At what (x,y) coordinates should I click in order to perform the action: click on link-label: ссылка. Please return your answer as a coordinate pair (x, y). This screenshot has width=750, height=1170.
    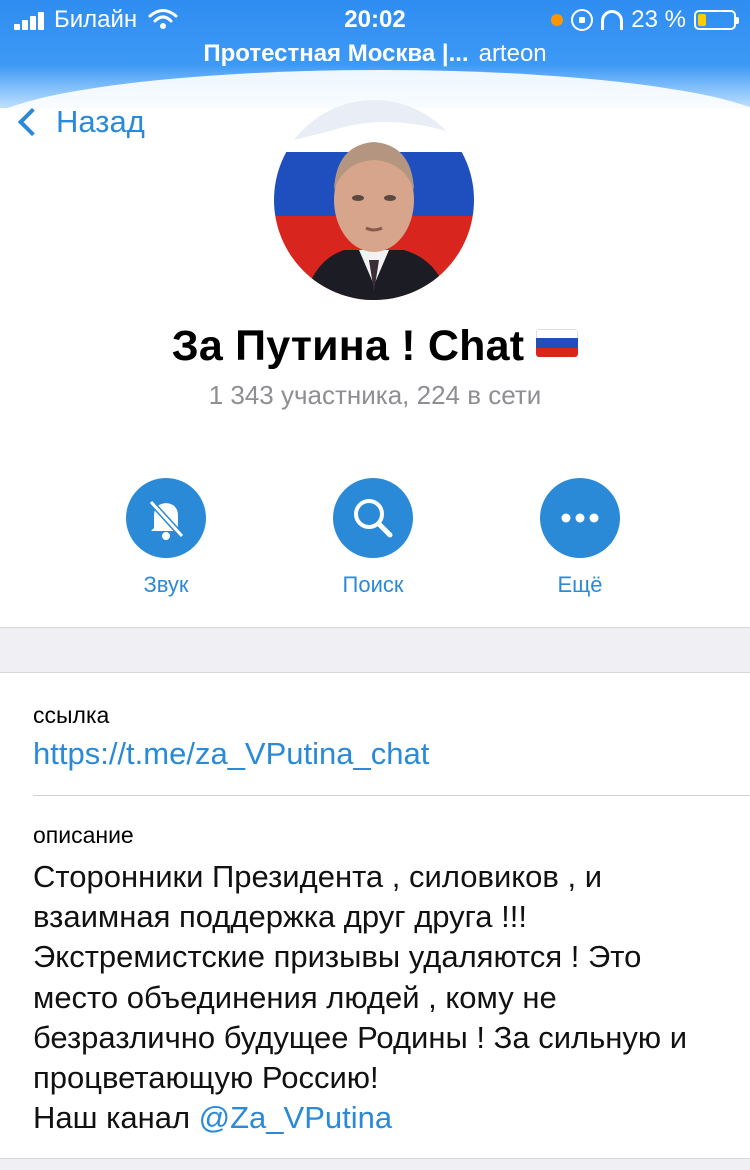
    Looking at the image, I should click on (71, 715).